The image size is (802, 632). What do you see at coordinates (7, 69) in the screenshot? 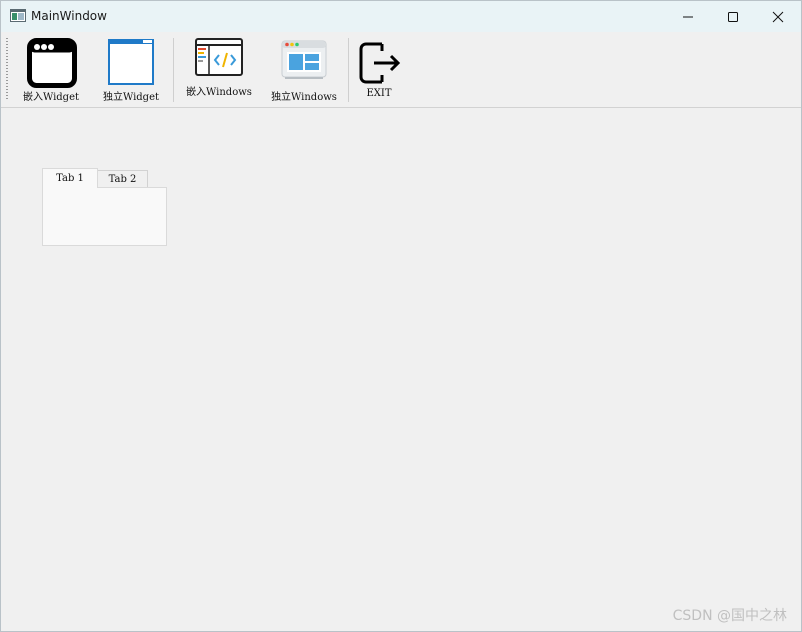
I see `toolbar-grip` at bounding box center [7, 69].